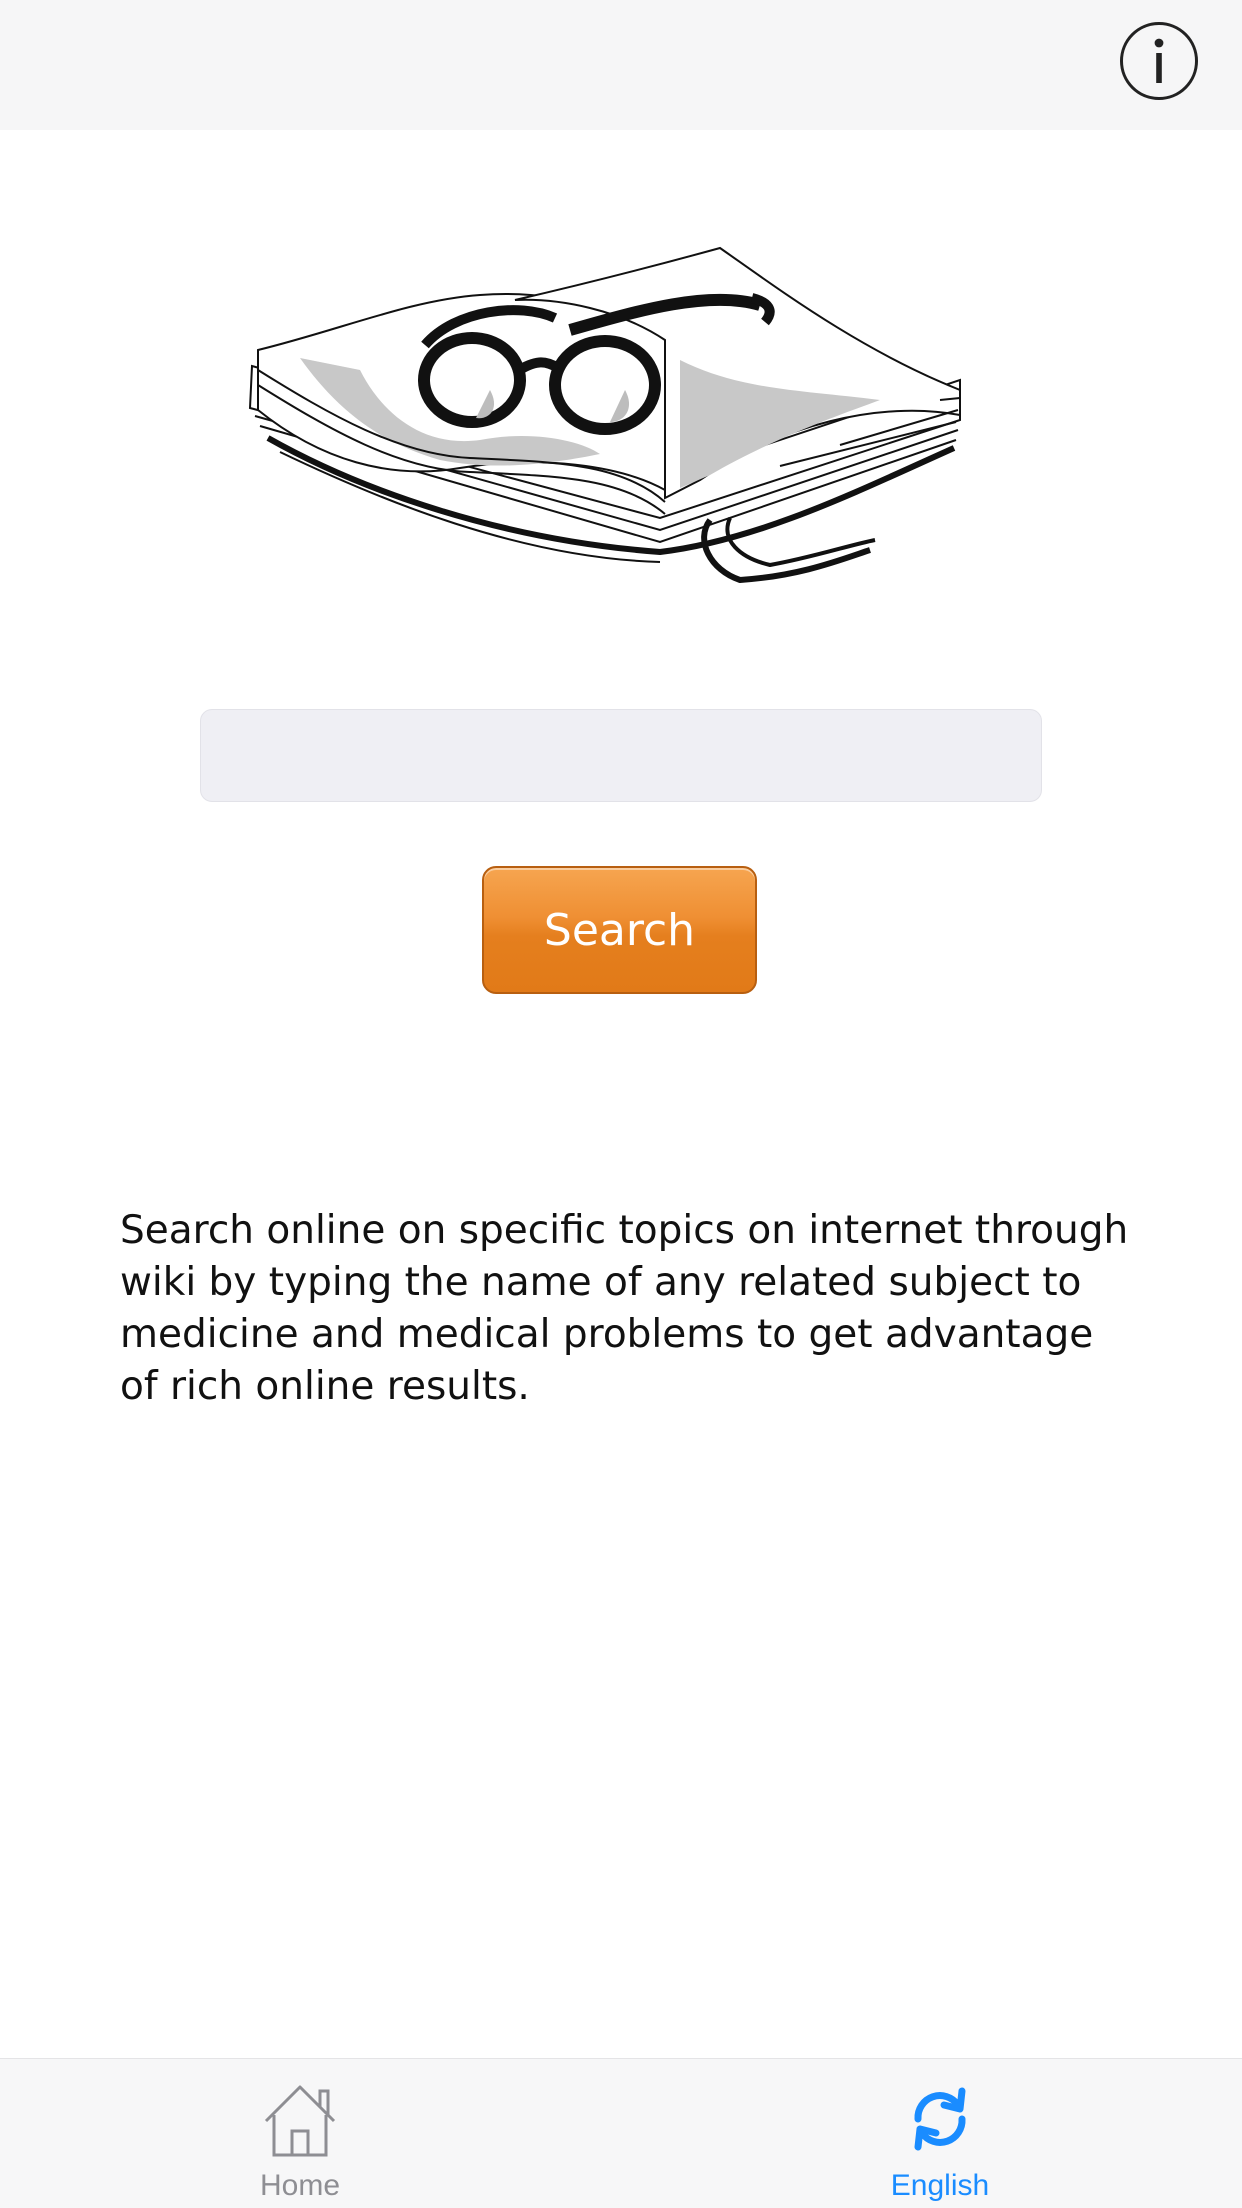  What do you see at coordinates (604, 415) in the screenshot?
I see `book-with-glasses-illustration` at bounding box center [604, 415].